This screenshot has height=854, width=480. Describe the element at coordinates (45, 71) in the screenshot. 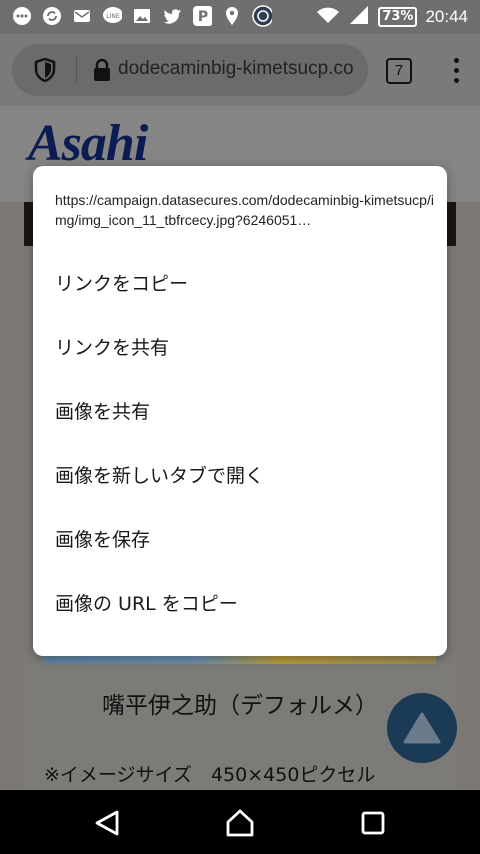

I see `shield-icon` at that location.